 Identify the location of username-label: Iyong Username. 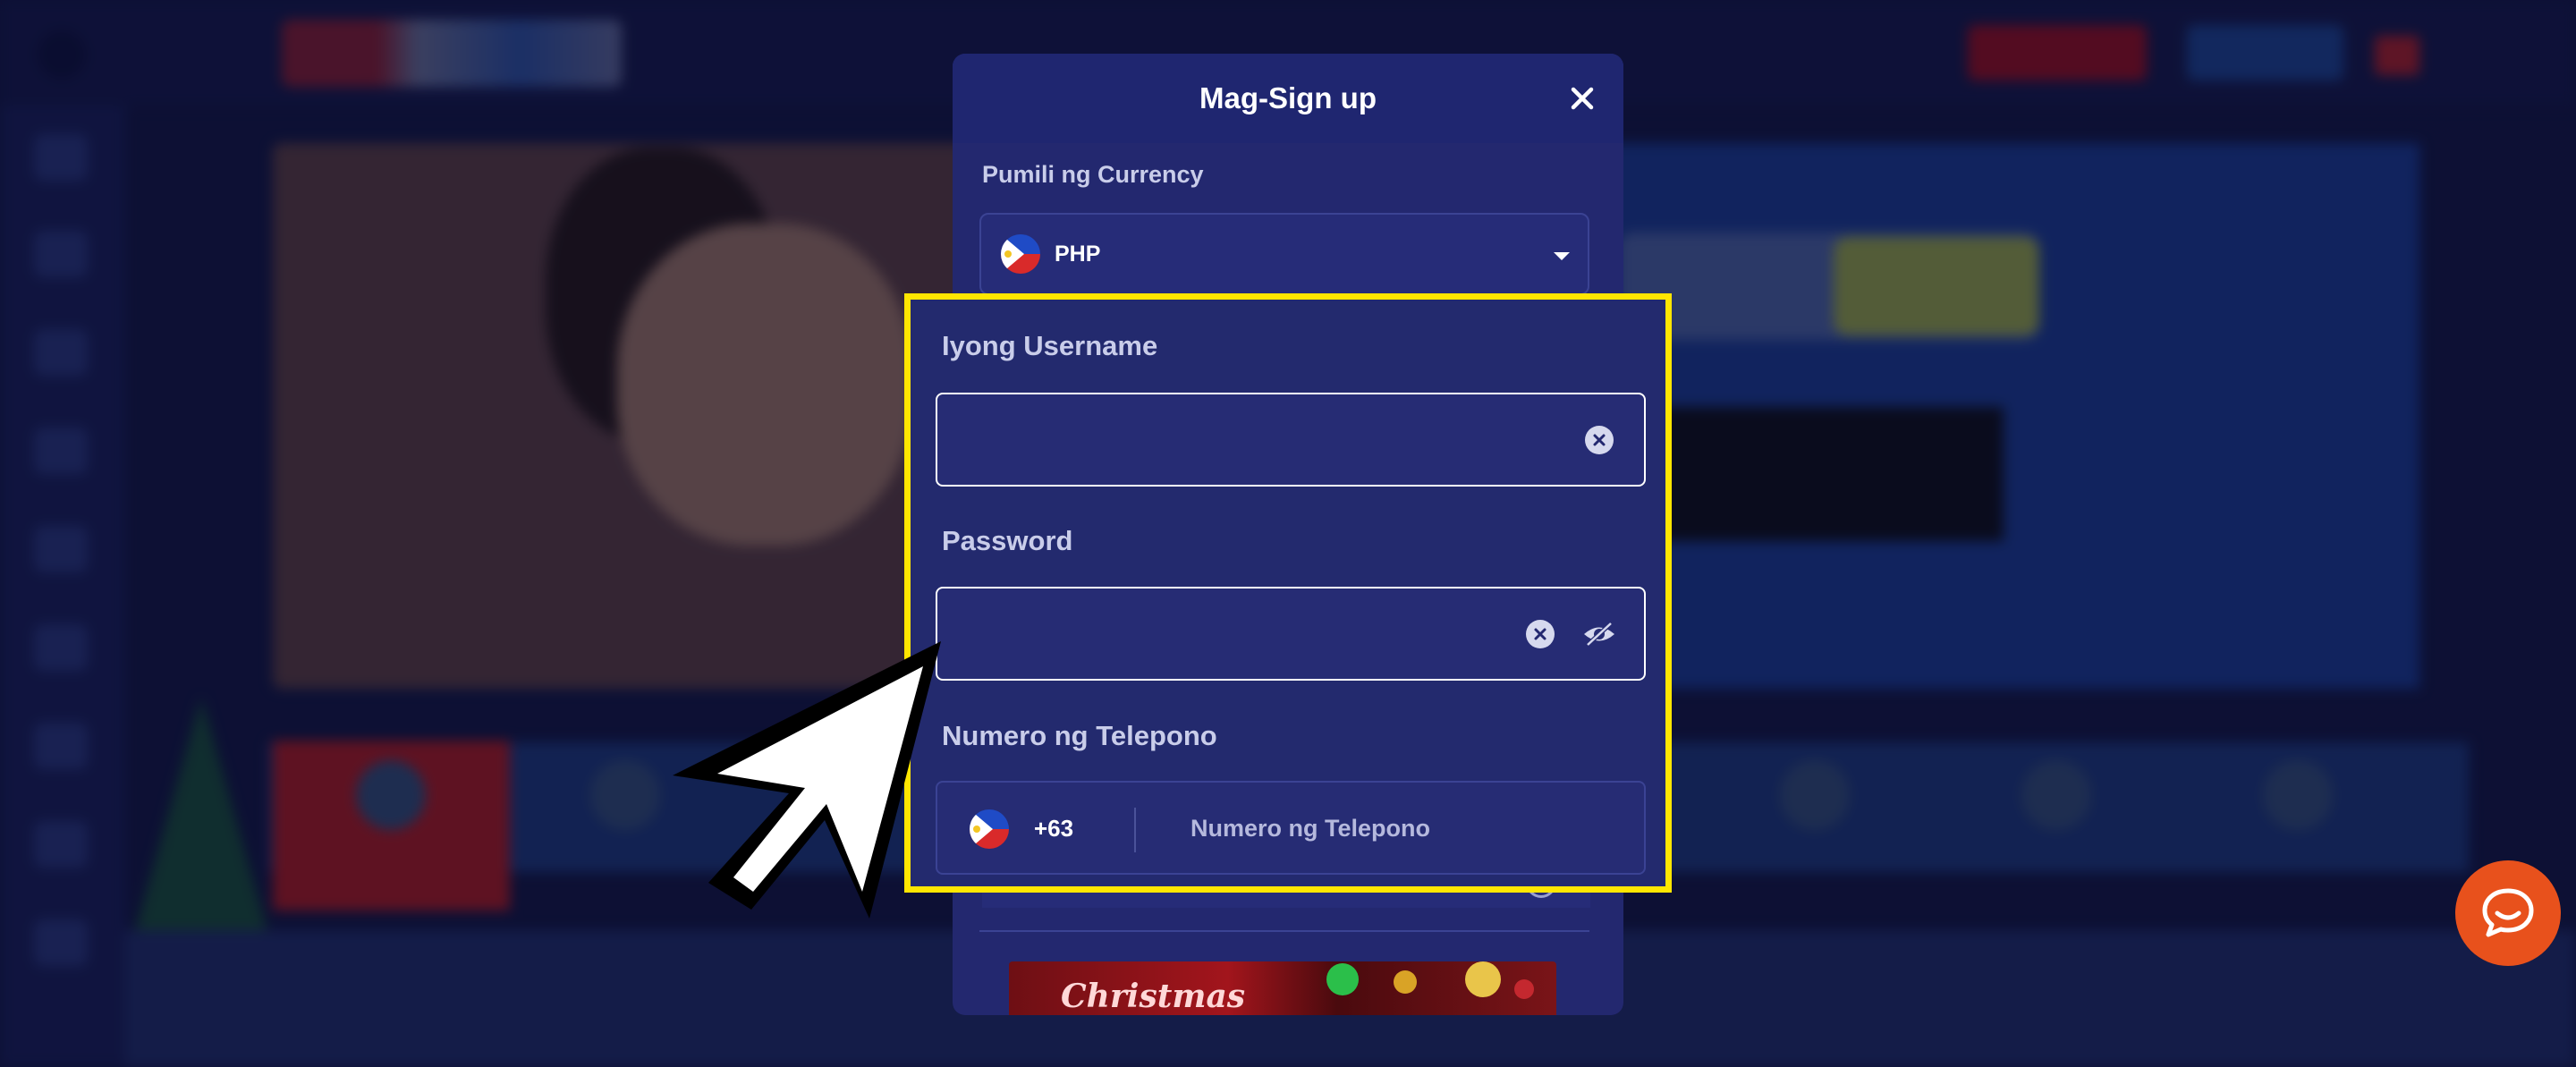
(1050, 345).